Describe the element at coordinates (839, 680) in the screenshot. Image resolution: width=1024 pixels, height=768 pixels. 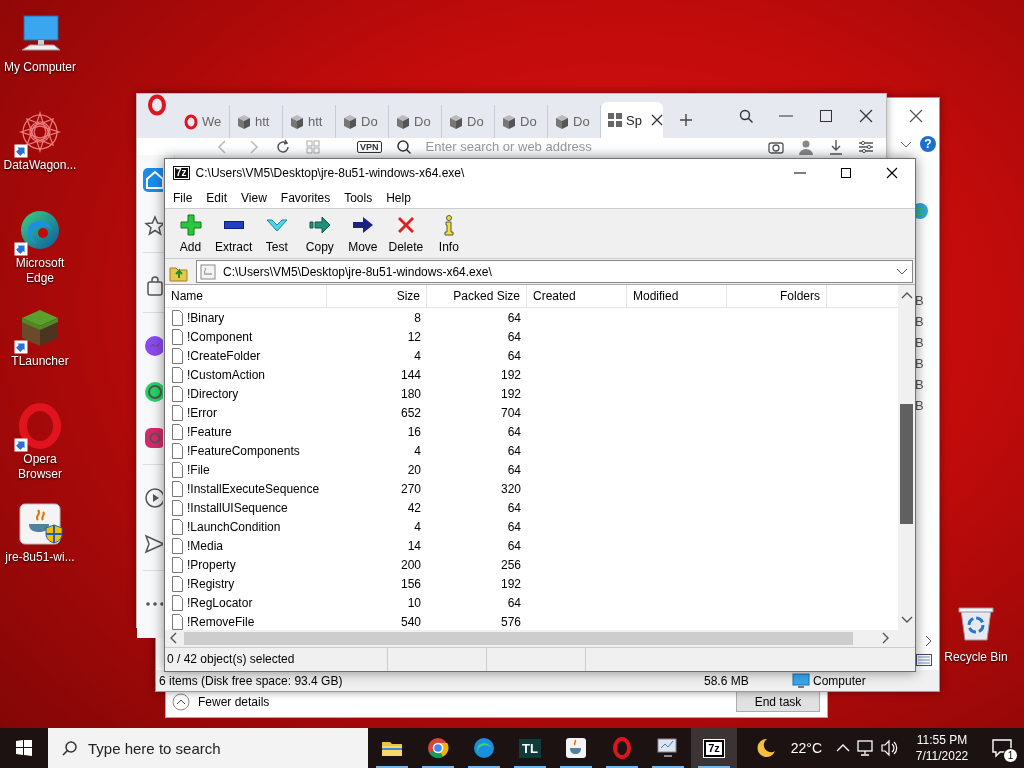
I see `status-text: Computer` at that location.